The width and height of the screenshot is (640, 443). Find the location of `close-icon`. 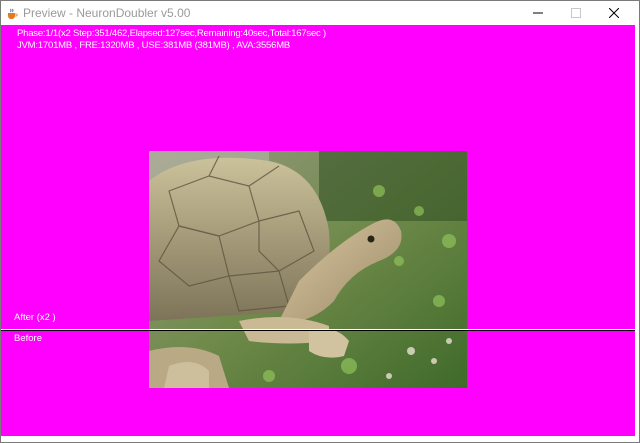

close-icon is located at coordinates (614, 13).